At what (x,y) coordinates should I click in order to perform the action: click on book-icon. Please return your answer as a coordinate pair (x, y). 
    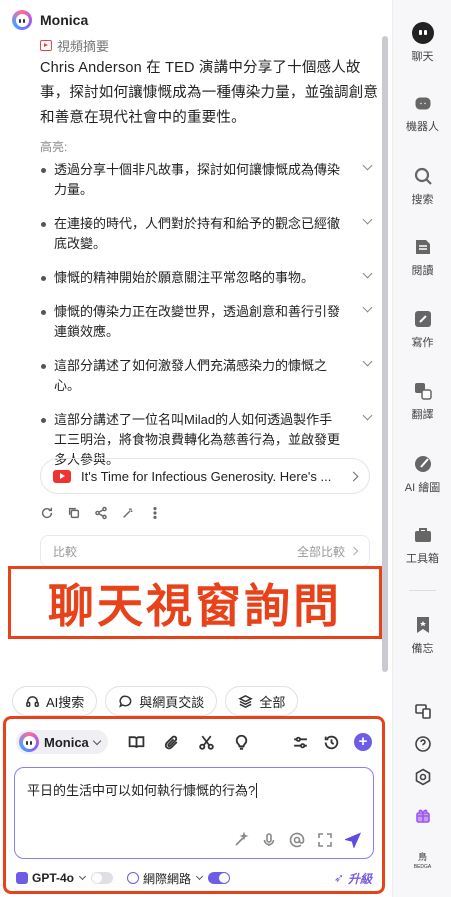
    Looking at the image, I should click on (136, 742).